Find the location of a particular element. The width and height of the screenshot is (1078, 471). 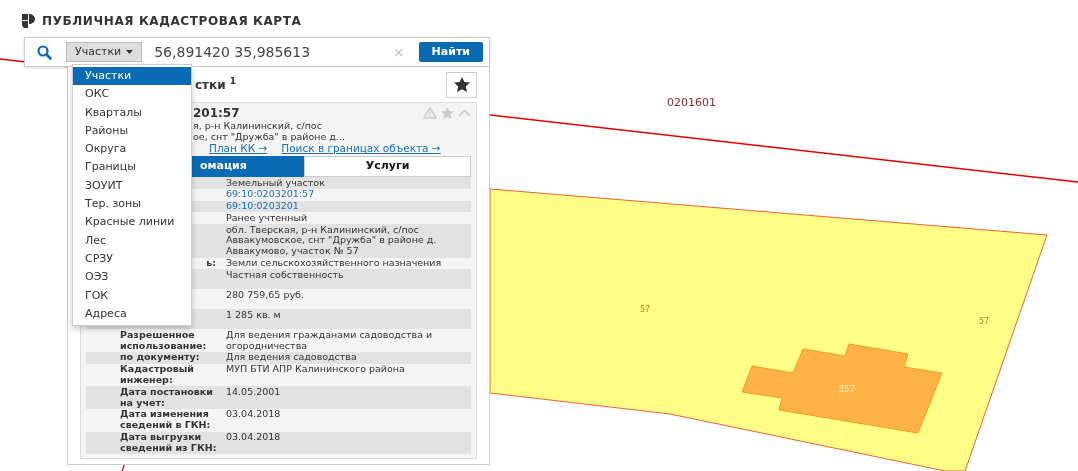

field-value: Земли сельскохозяйственного назначения is located at coordinates (334, 263).